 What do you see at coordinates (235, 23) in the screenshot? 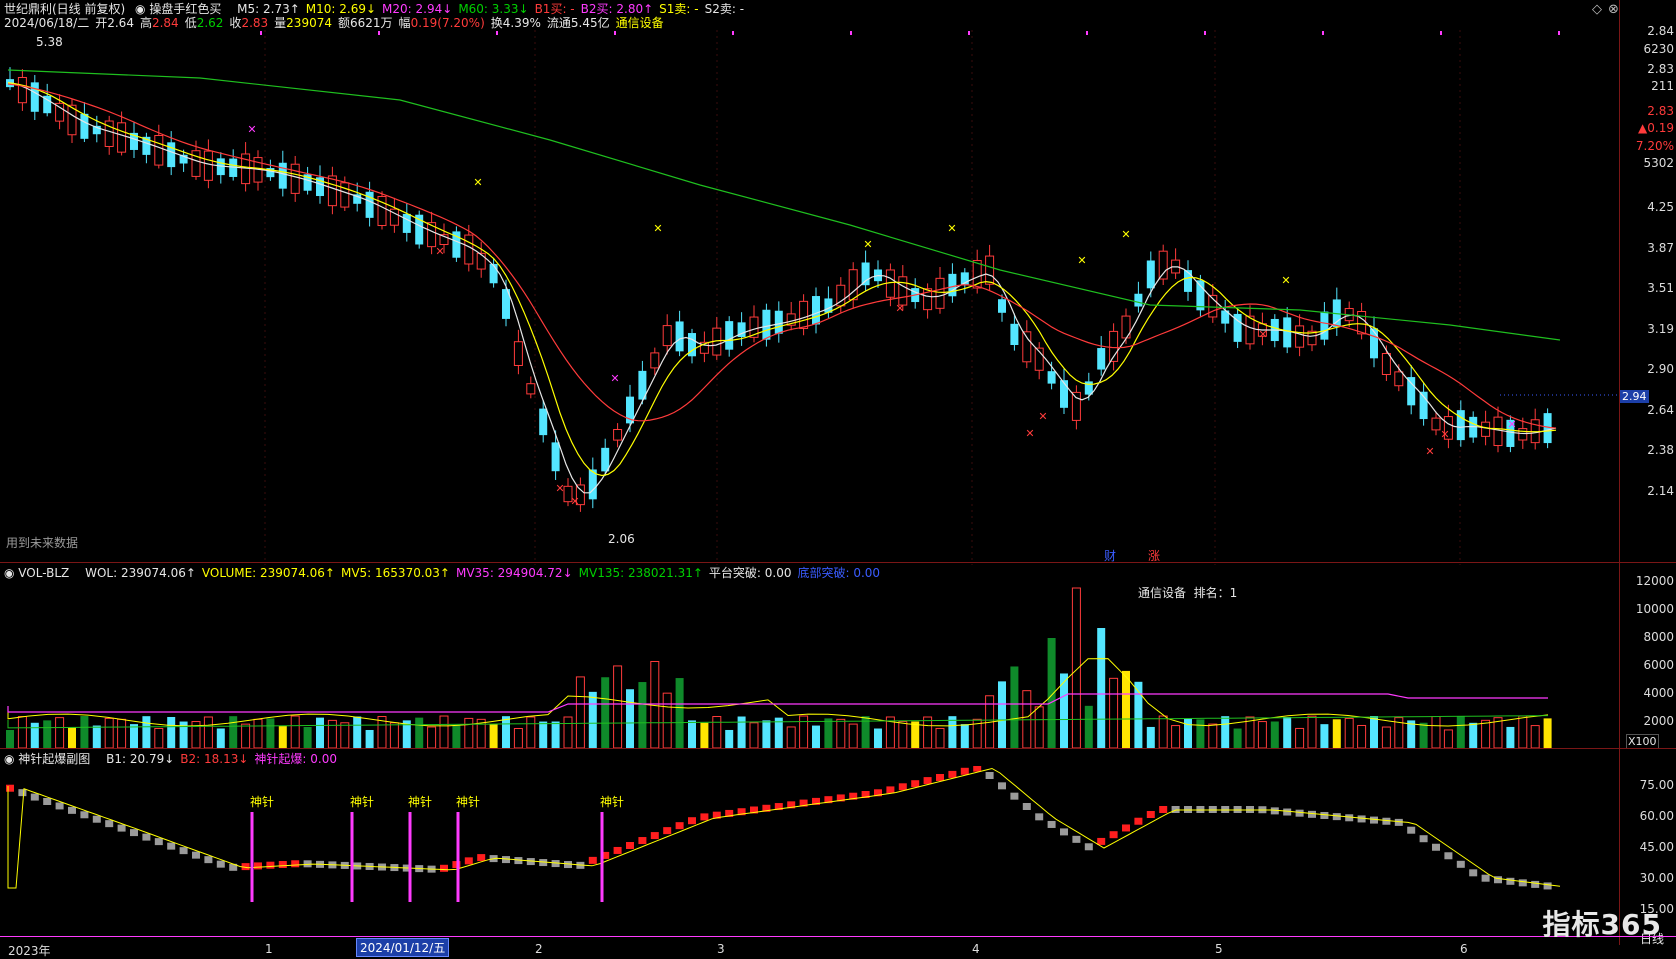
I see `close-label: 收` at bounding box center [235, 23].